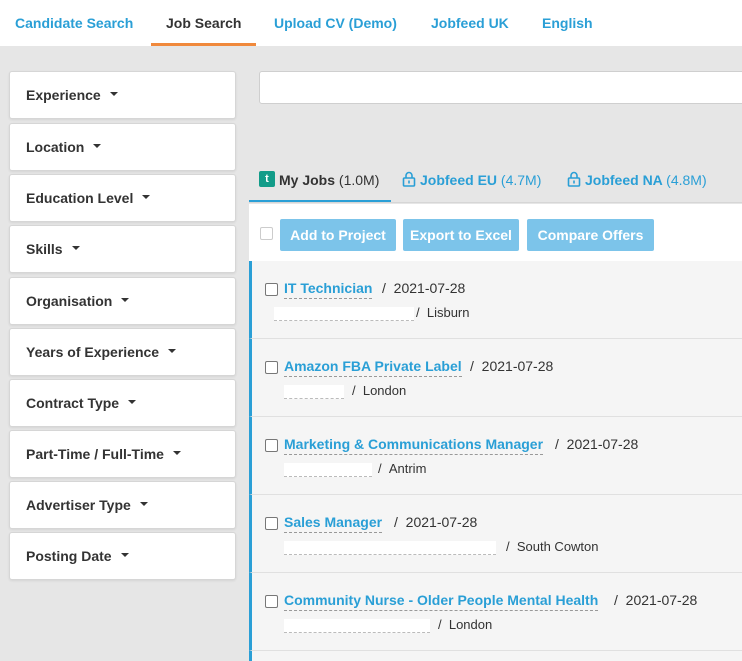 The image size is (742, 661). Describe the element at coordinates (495, 300) in the screenshot. I see `job-row: IT Technician / 2021-07-28 / Lisburn` at that location.